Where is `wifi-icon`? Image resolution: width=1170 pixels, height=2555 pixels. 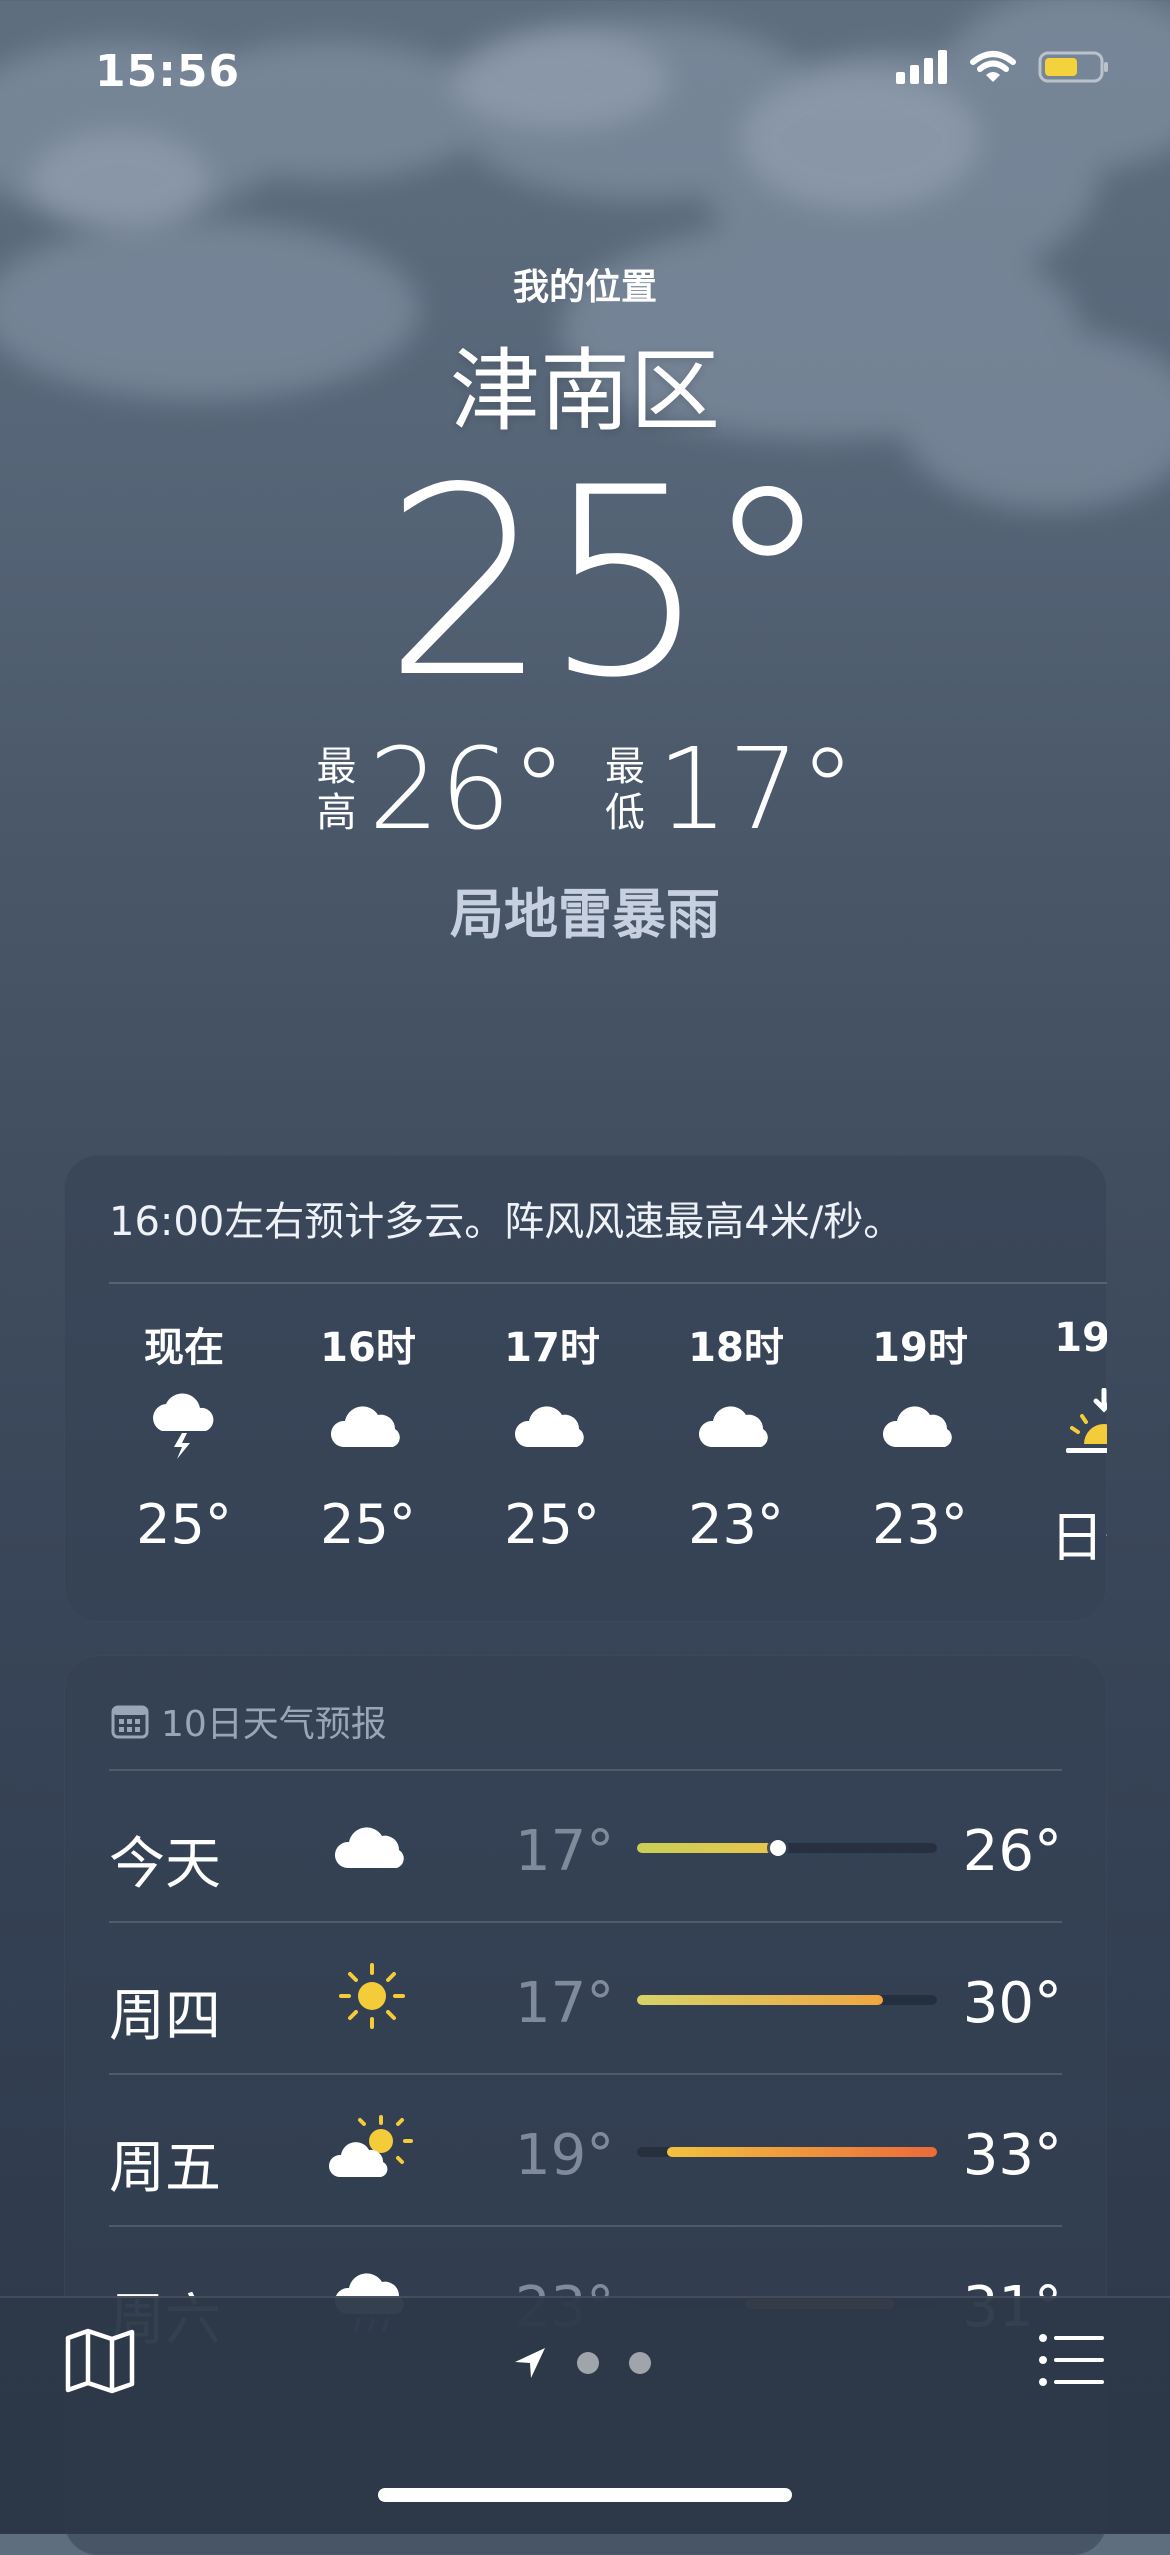
wifi-icon is located at coordinates (993, 66).